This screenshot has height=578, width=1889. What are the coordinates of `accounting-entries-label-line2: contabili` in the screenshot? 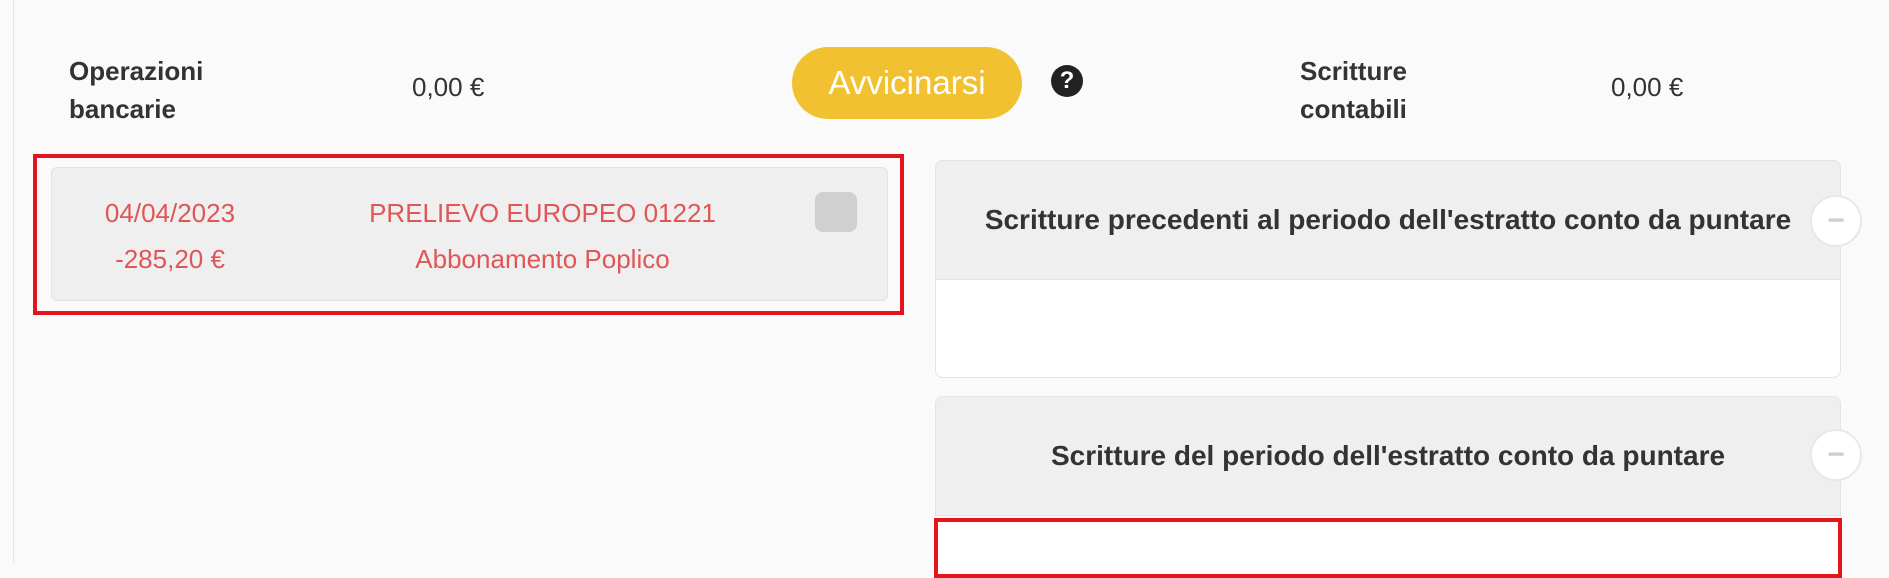 It's located at (1353, 109).